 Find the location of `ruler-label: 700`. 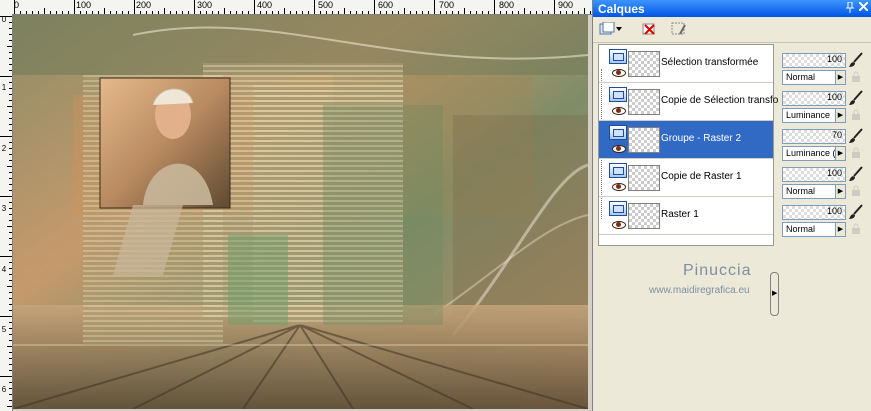

ruler-label: 700 is located at coordinates (447, 5).